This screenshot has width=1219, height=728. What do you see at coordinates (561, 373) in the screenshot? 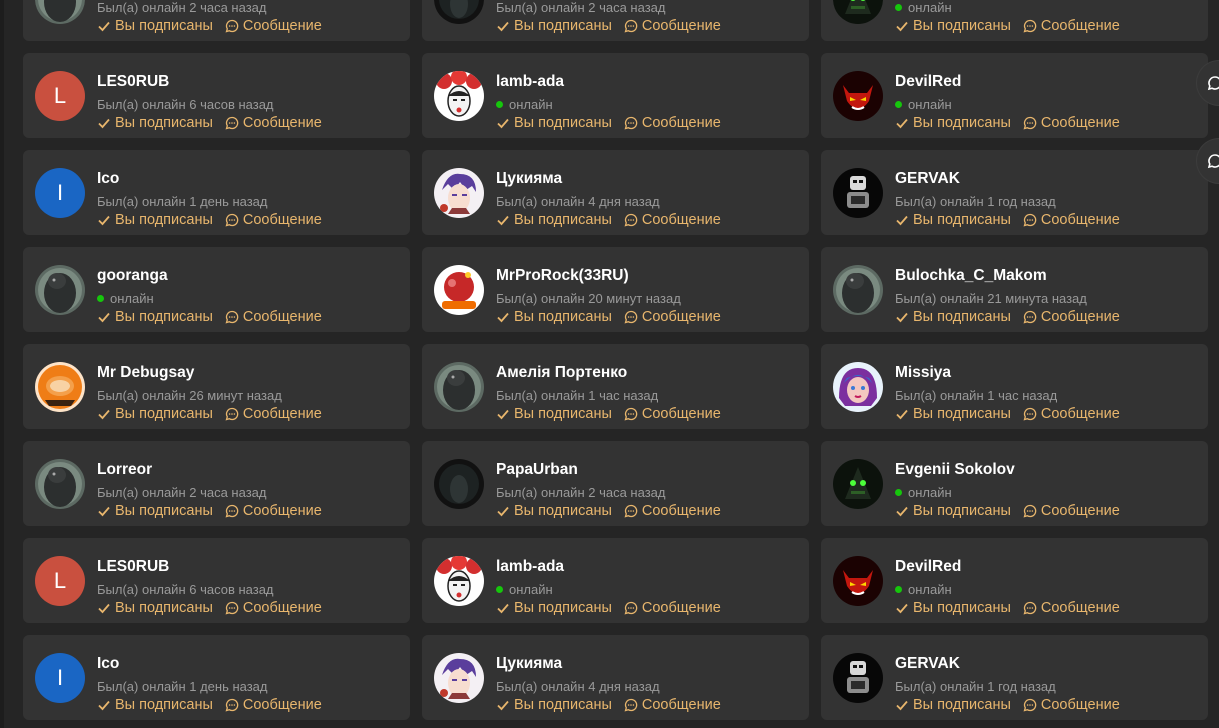
I see `user-name: Амелія Портенко` at bounding box center [561, 373].